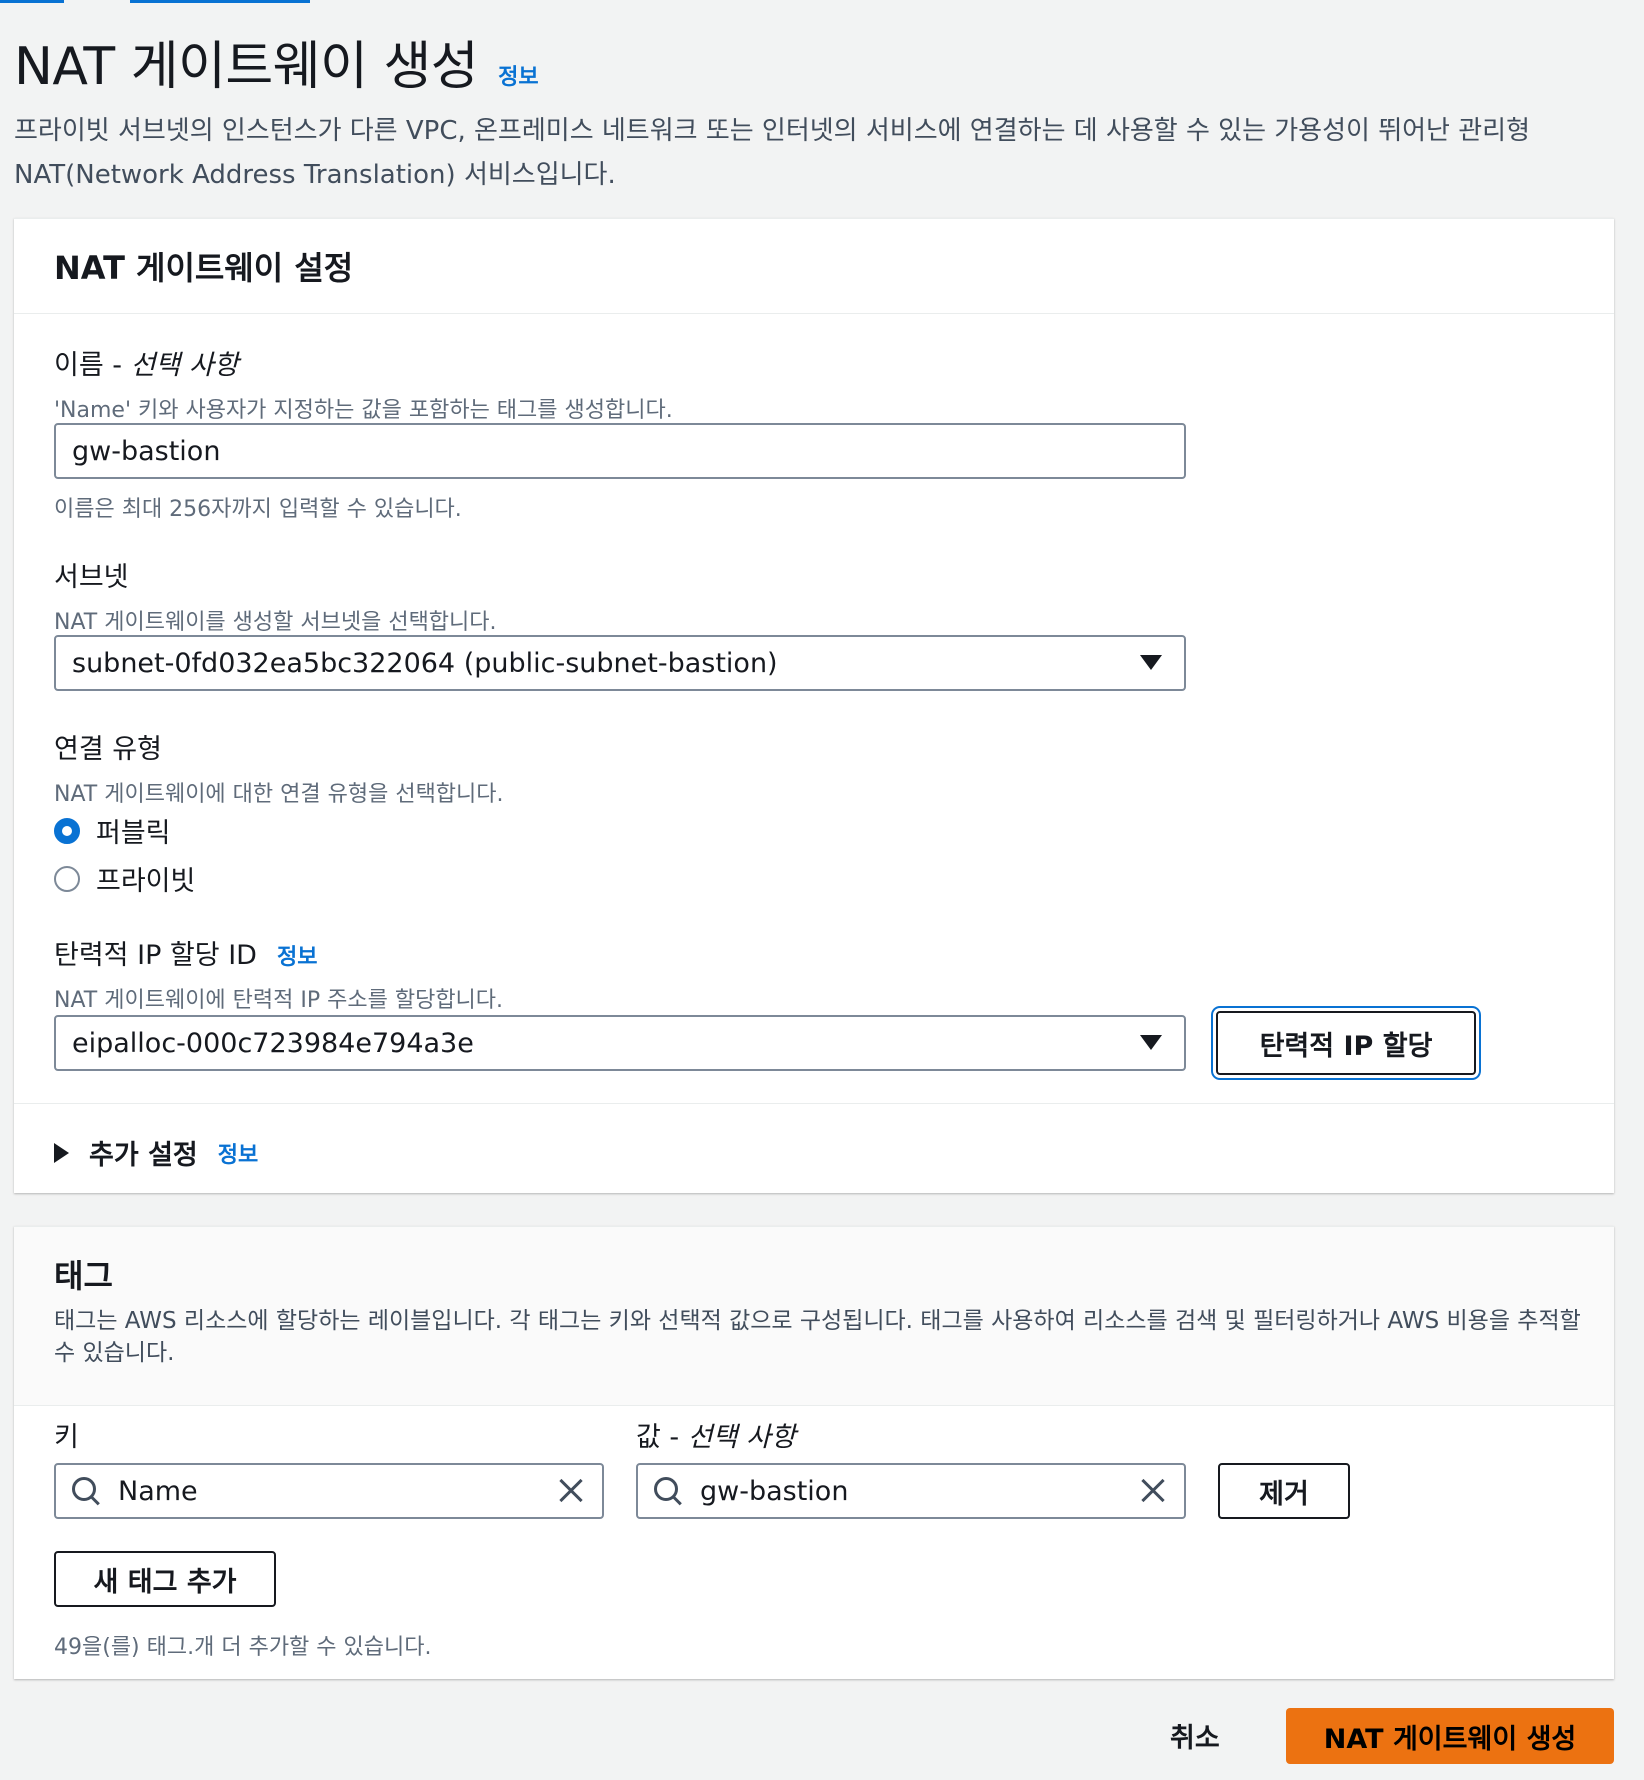 This screenshot has height=1780, width=1644. I want to click on nat-settings-header: NAT 게이트웨이 설정, so click(814, 266).